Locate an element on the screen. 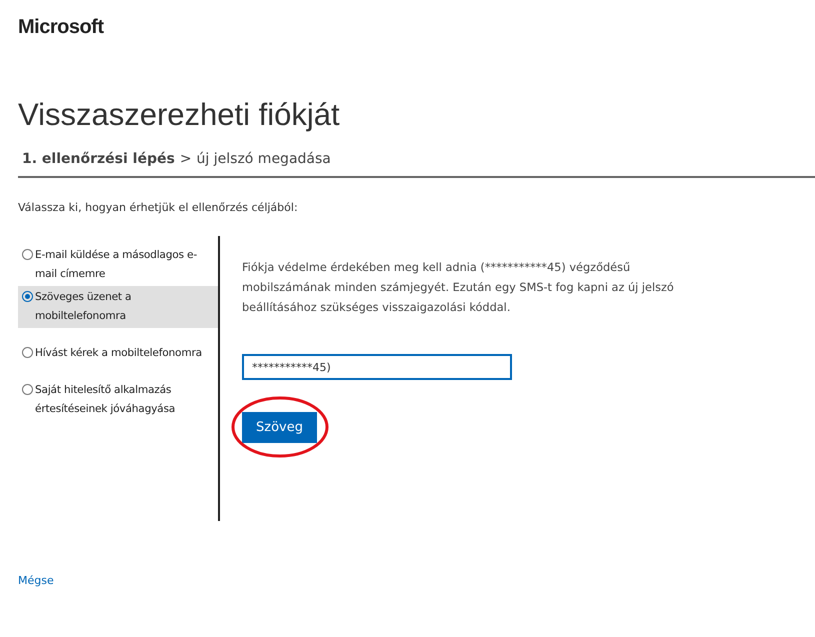 Image resolution: width=815 pixels, height=637 pixels. phone-input-field: ***********45) is located at coordinates (377, 367).